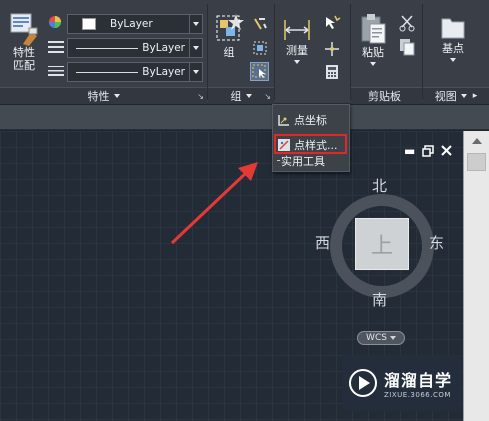 This screenshot has width=489, height=421. What do you see at coordinates (376, 338) in the screenshot?
I see `wcs-label: WCS` at bounding box center [376, 338].